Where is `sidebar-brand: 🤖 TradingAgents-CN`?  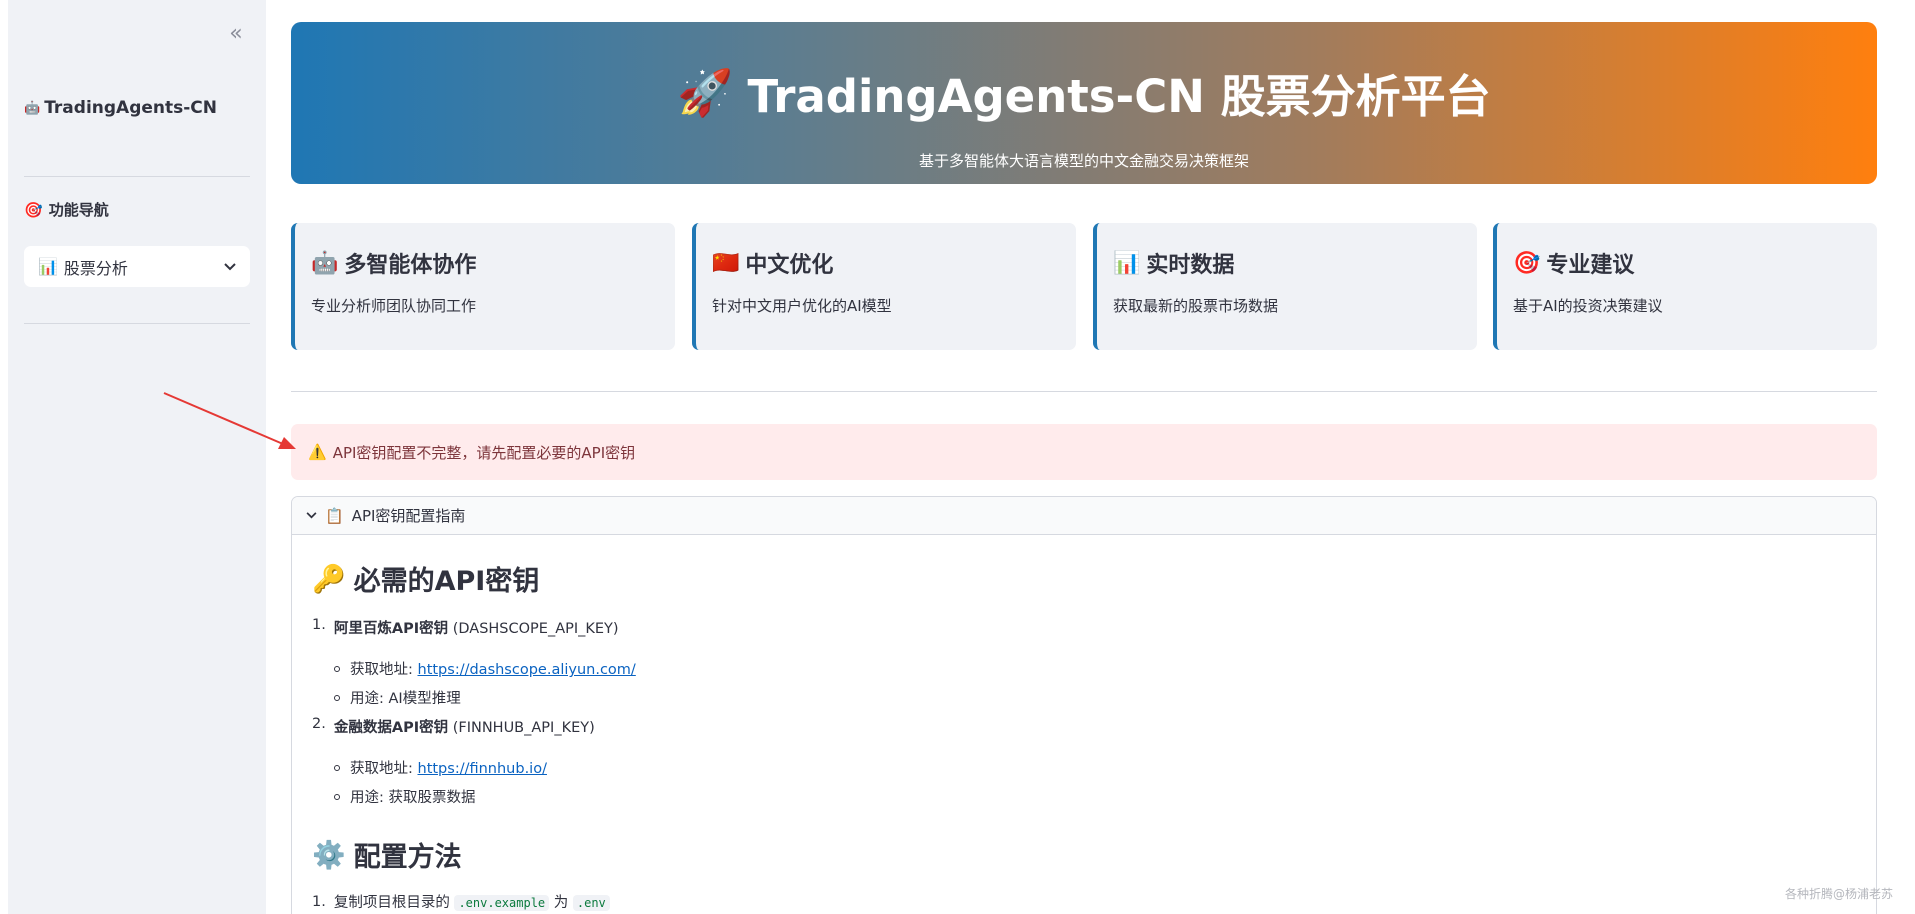
sidebar-brand: 🤖 TradingAgents-CN is located at coordinates (120, 108).